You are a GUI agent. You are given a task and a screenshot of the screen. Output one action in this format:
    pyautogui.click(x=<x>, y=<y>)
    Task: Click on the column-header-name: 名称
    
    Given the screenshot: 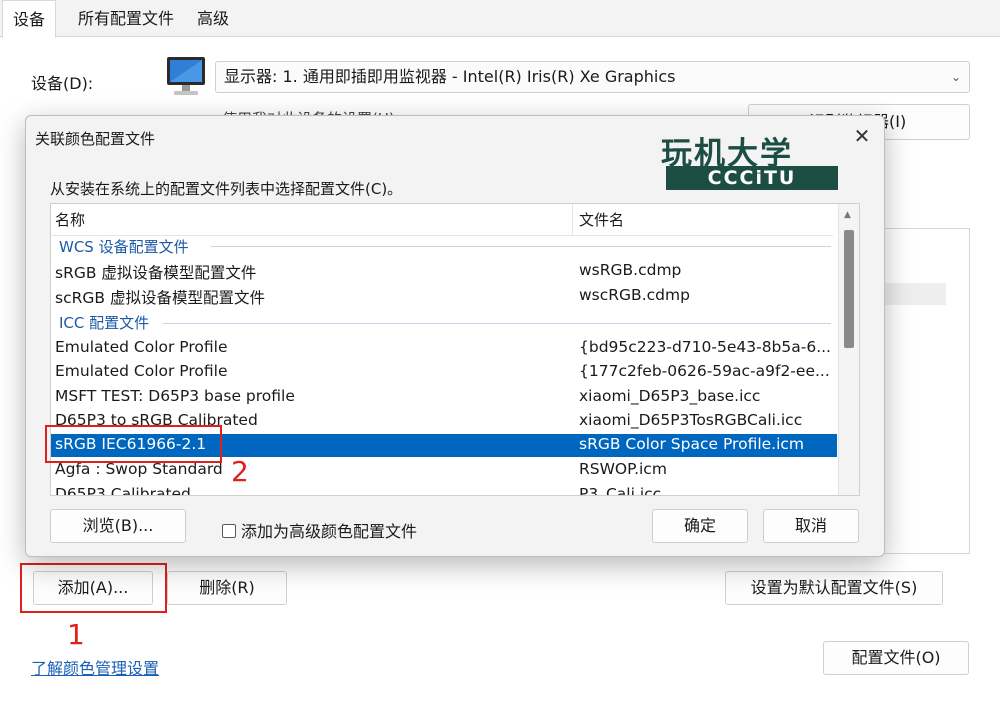 What is the action you would take?
    pyautogui.click(x=70, y=219)
    